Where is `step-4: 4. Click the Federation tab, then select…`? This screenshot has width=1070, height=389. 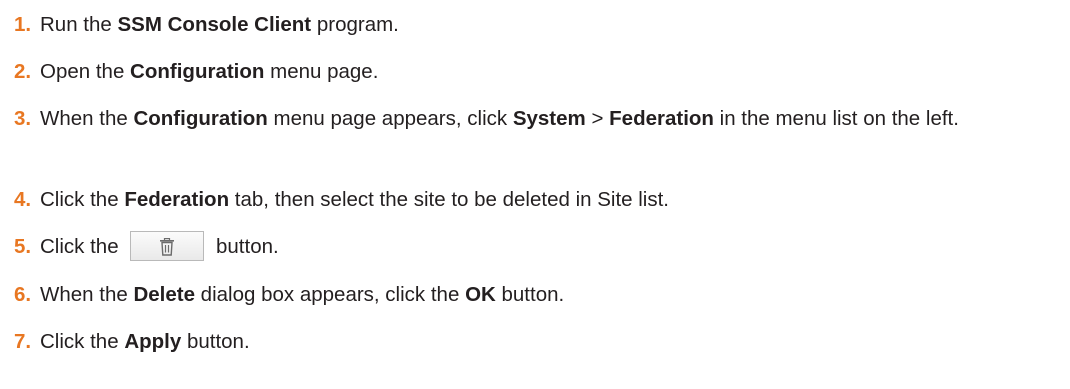
step-4: 4. Click the Federation tab, then select… is located at coordinates (534, 200).